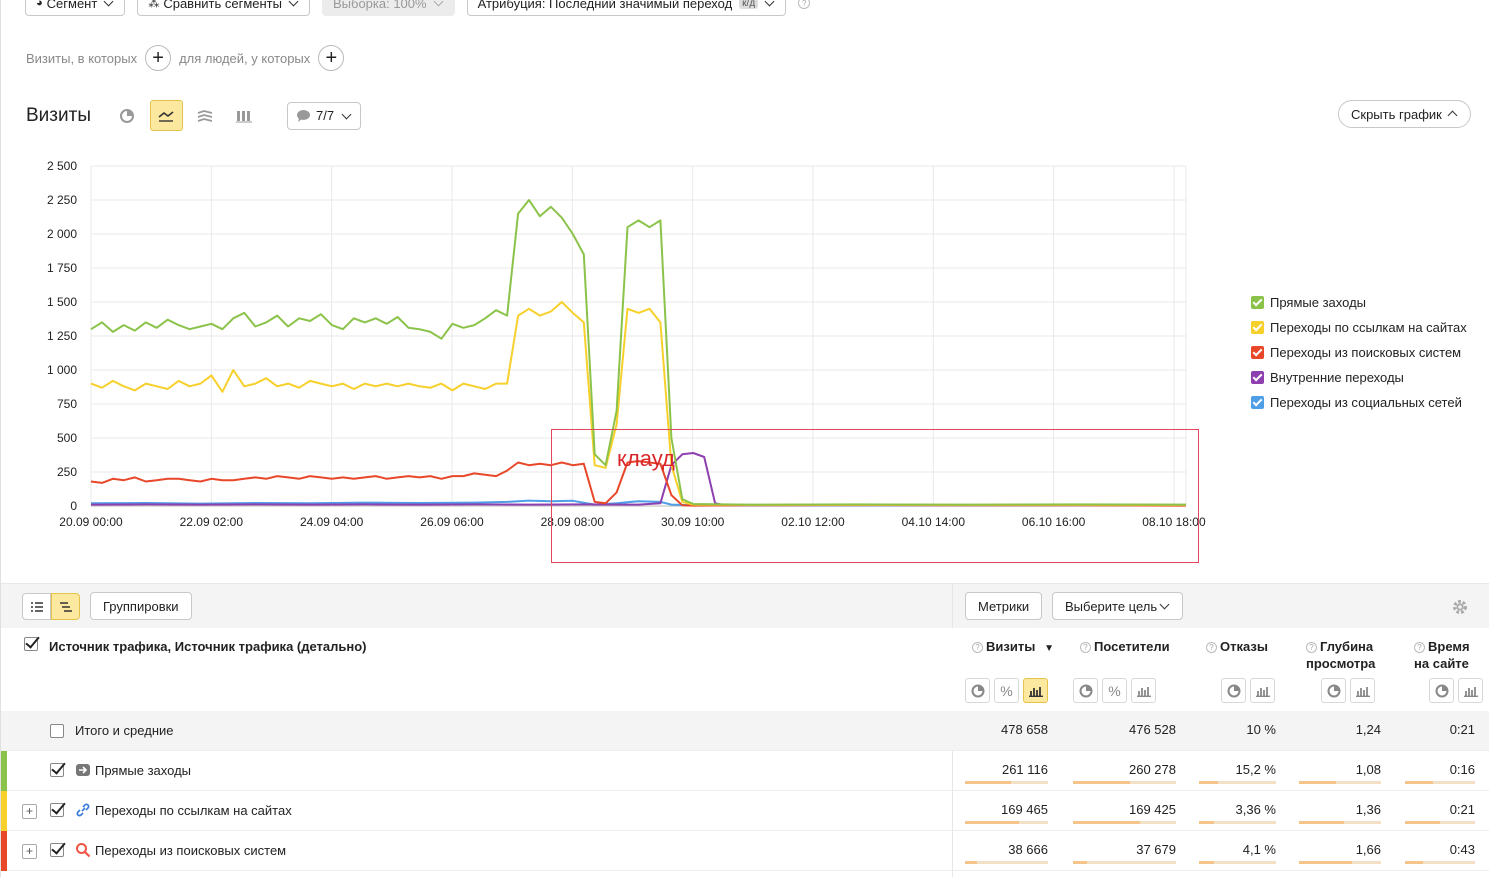  Describe the element at coordinates (143, 770) in the screenshot. I see `row-label: Прямые заходы` at that location.